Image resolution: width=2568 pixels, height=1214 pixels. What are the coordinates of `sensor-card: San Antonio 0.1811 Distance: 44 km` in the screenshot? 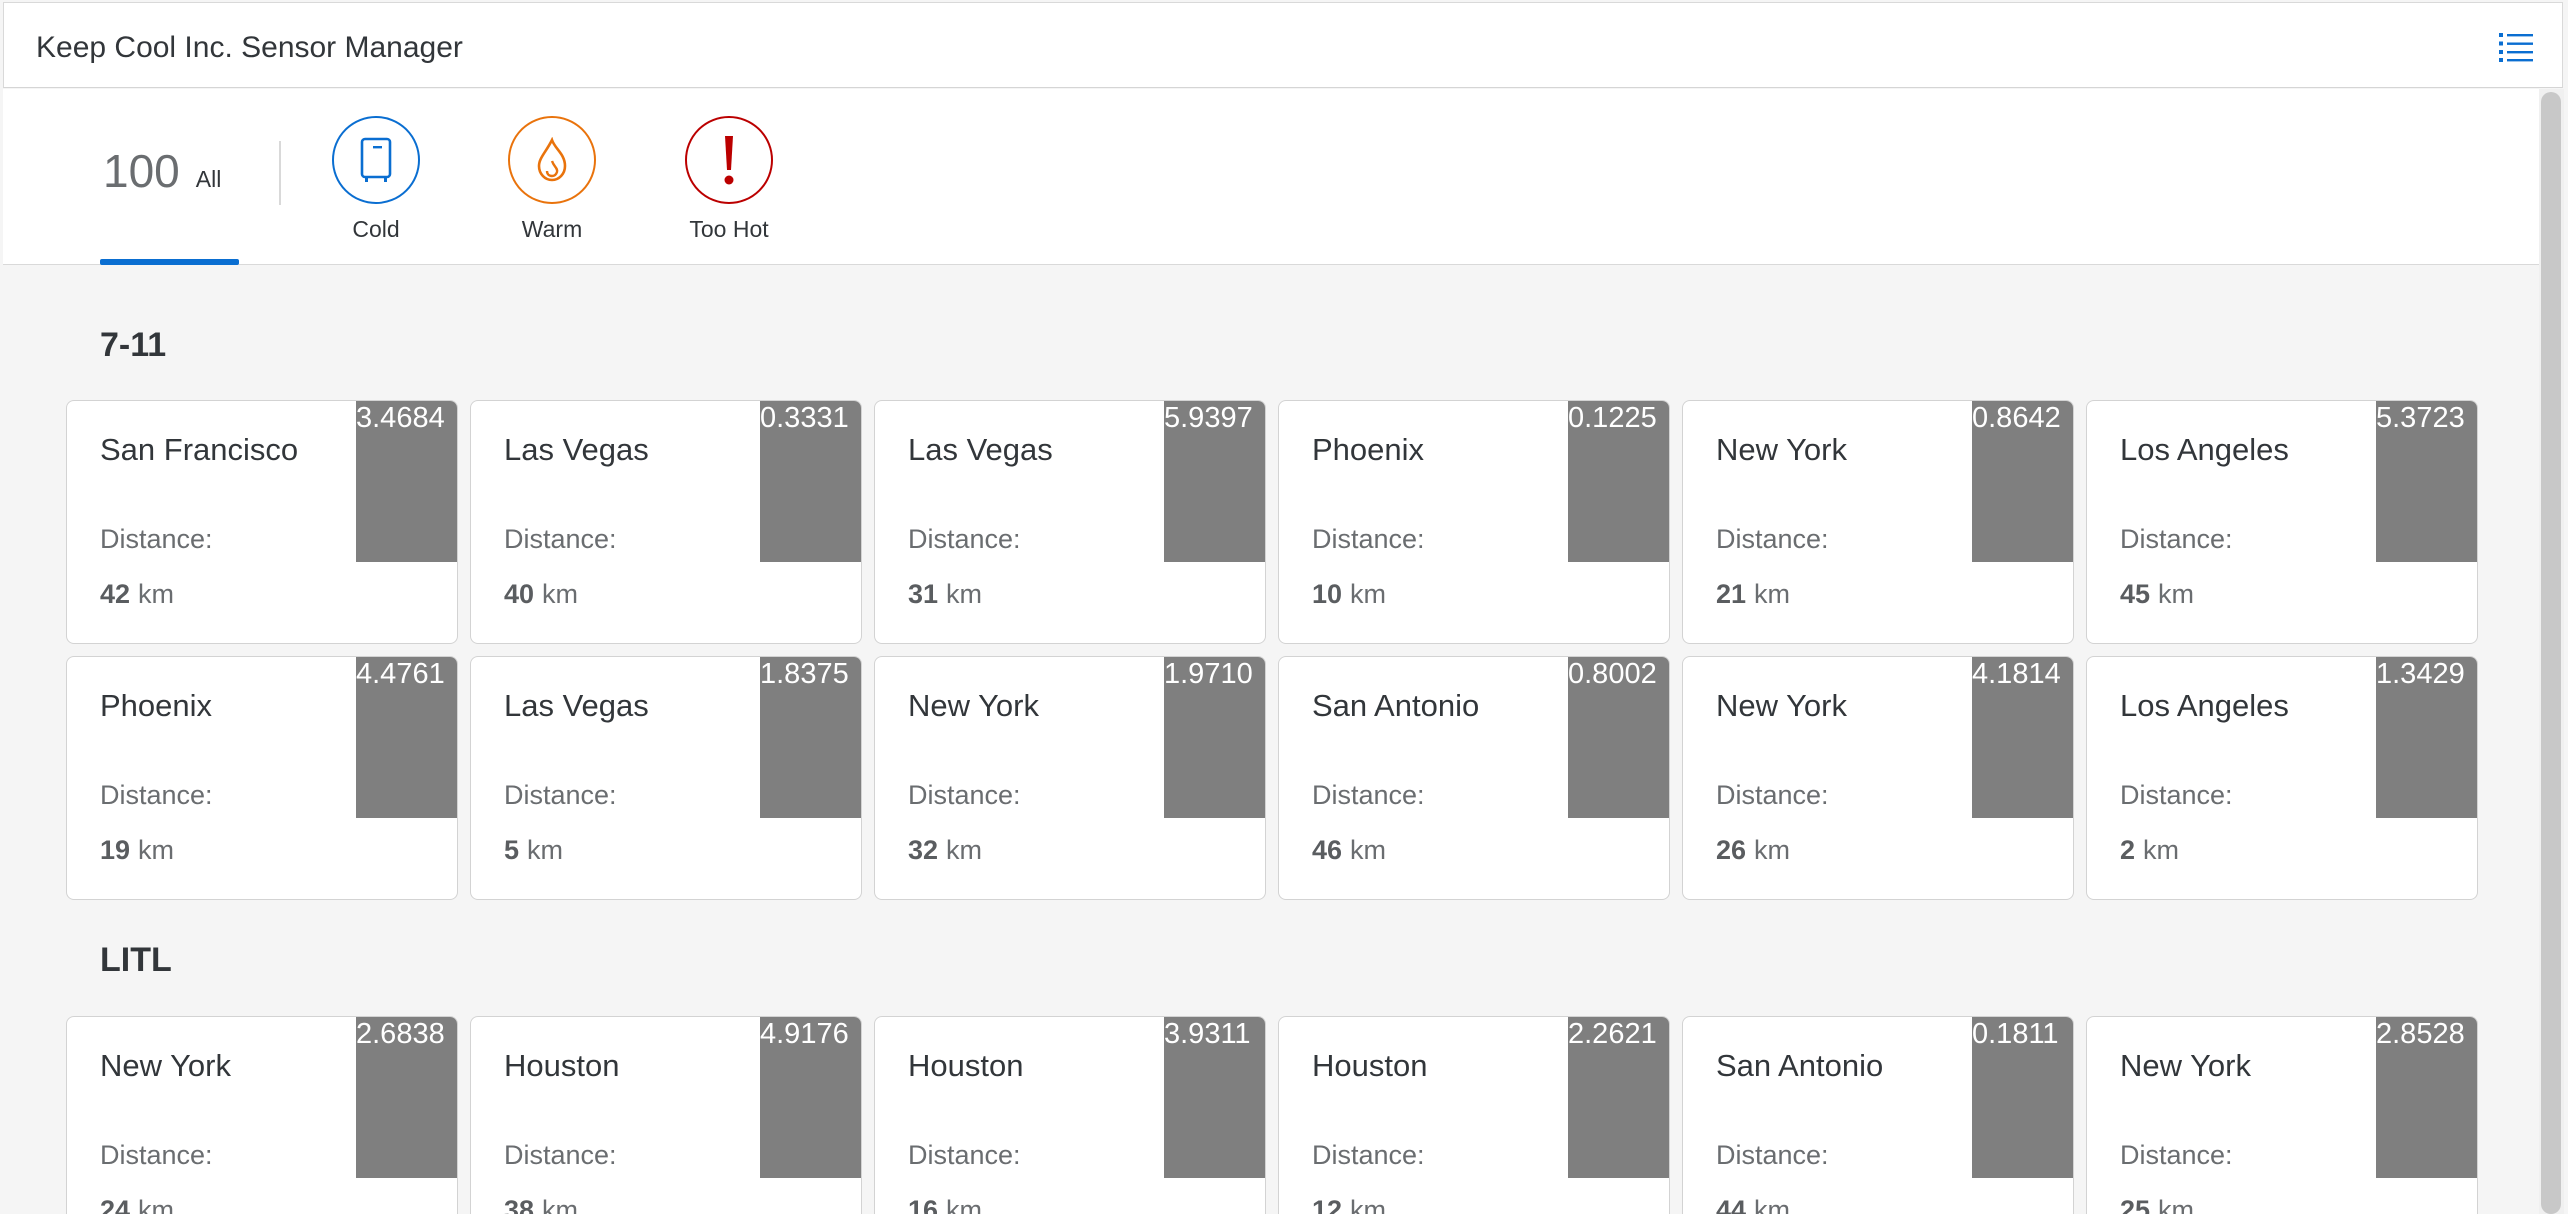 It's located at (1878, 1115).